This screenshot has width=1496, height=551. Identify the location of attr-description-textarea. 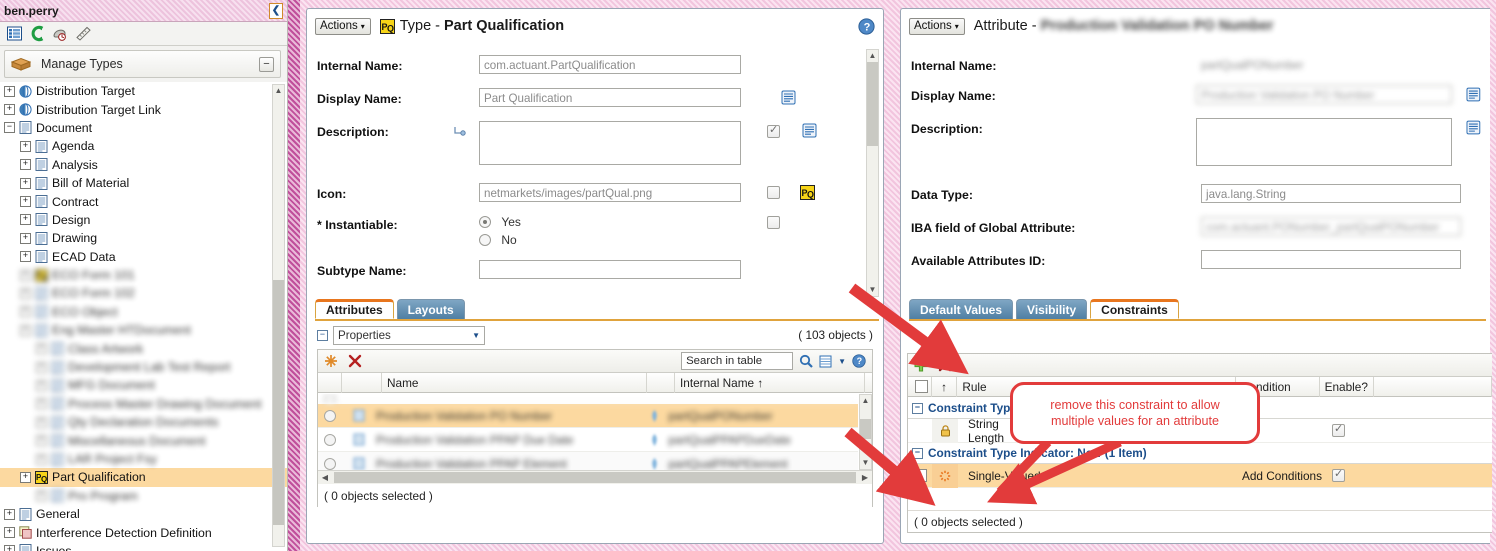
(1324, 142).